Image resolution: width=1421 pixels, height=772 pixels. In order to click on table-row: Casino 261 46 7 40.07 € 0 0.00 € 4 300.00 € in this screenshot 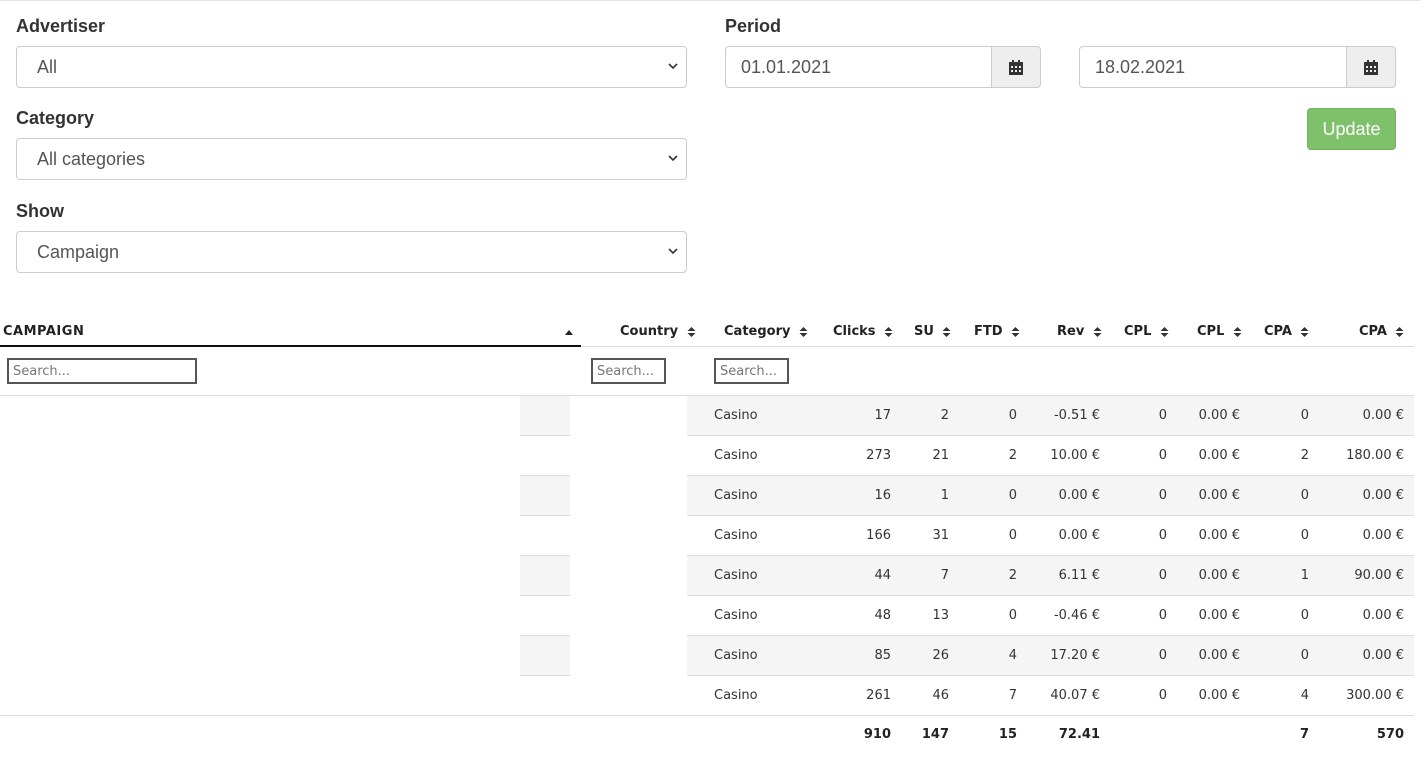, I will do `click(707, 696)`.